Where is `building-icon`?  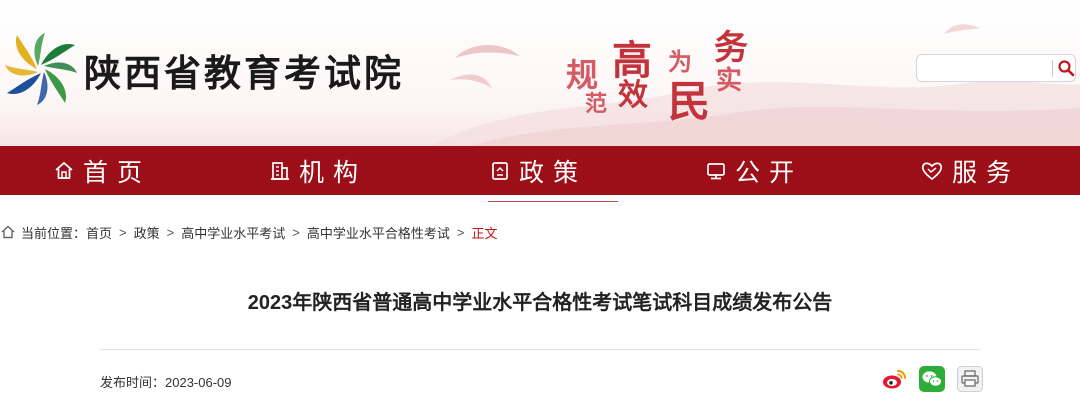 building-icon is located at coordinates (280, 170).